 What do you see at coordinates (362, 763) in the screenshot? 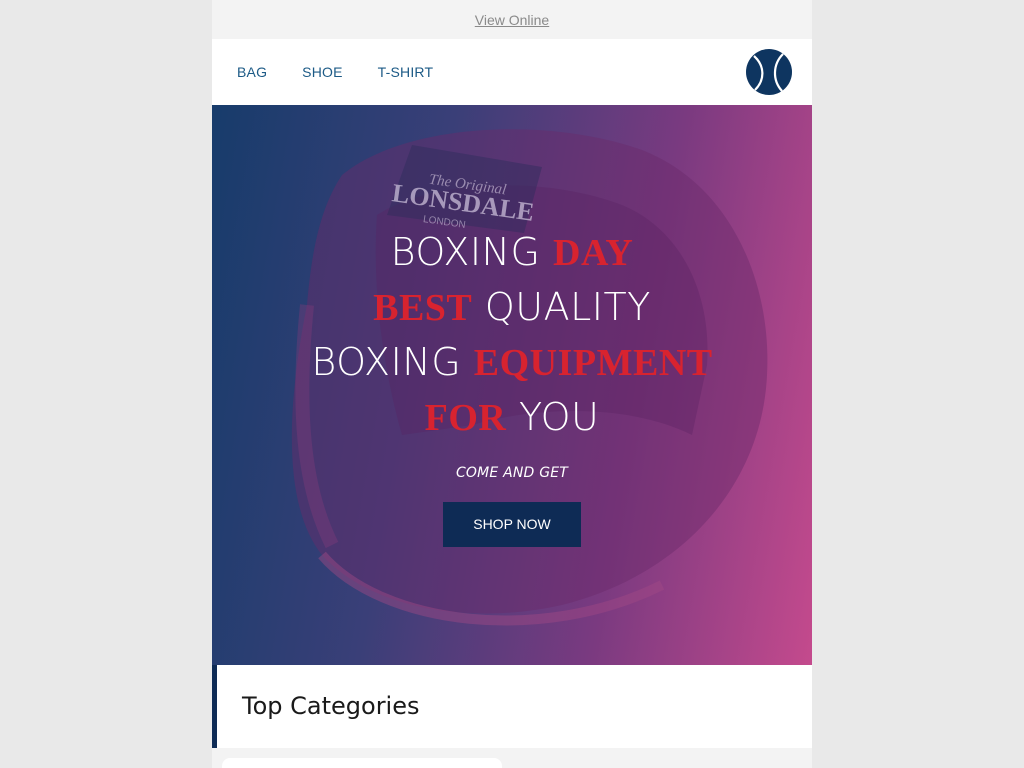
I see `category-card` at bounding box center [362, 763].